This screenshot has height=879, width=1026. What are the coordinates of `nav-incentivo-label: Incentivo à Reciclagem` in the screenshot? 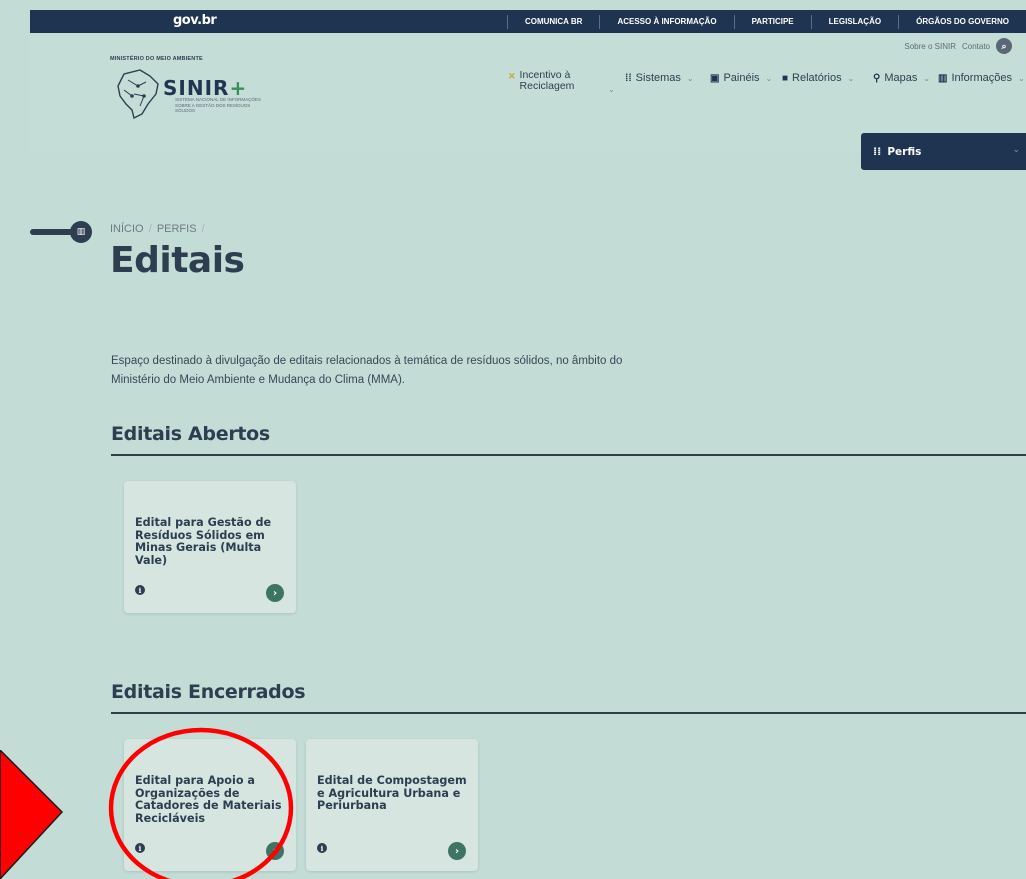 It's located at (547, 80).